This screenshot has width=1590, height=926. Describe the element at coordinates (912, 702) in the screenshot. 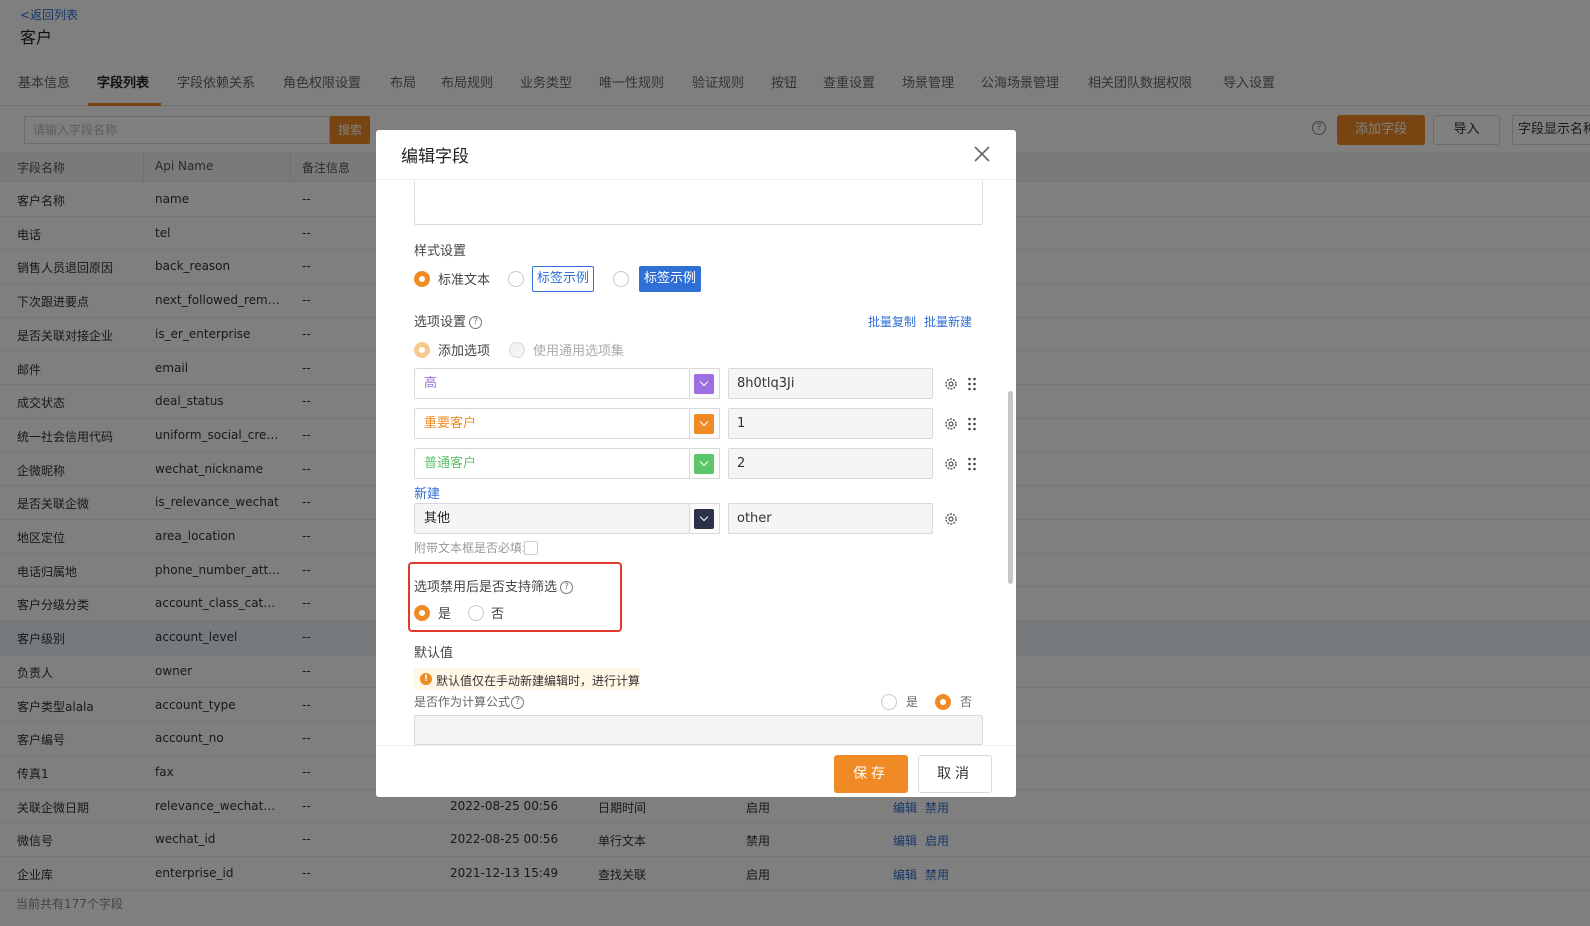

I see `formula-yes-label: 是` at that location.